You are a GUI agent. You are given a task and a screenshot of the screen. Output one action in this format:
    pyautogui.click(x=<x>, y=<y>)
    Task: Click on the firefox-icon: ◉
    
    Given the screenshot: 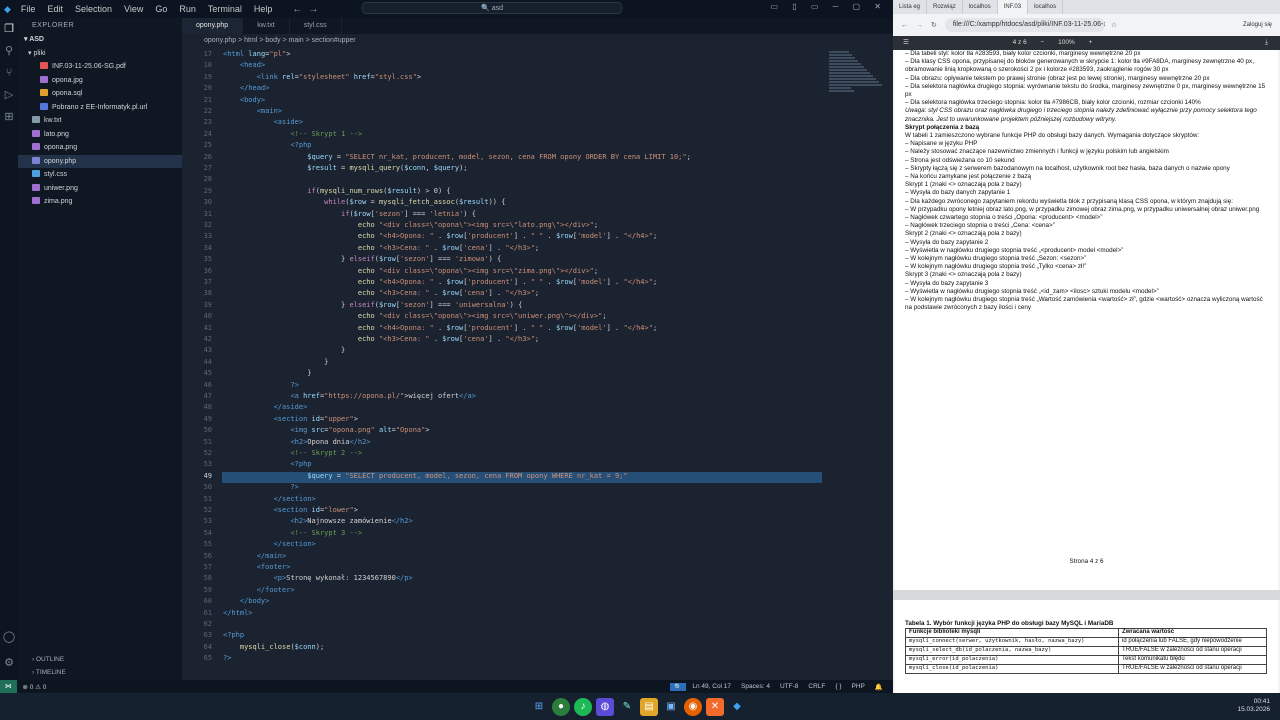 What is the action you would take?
    pyautogui.click(x=693, y=706)
    